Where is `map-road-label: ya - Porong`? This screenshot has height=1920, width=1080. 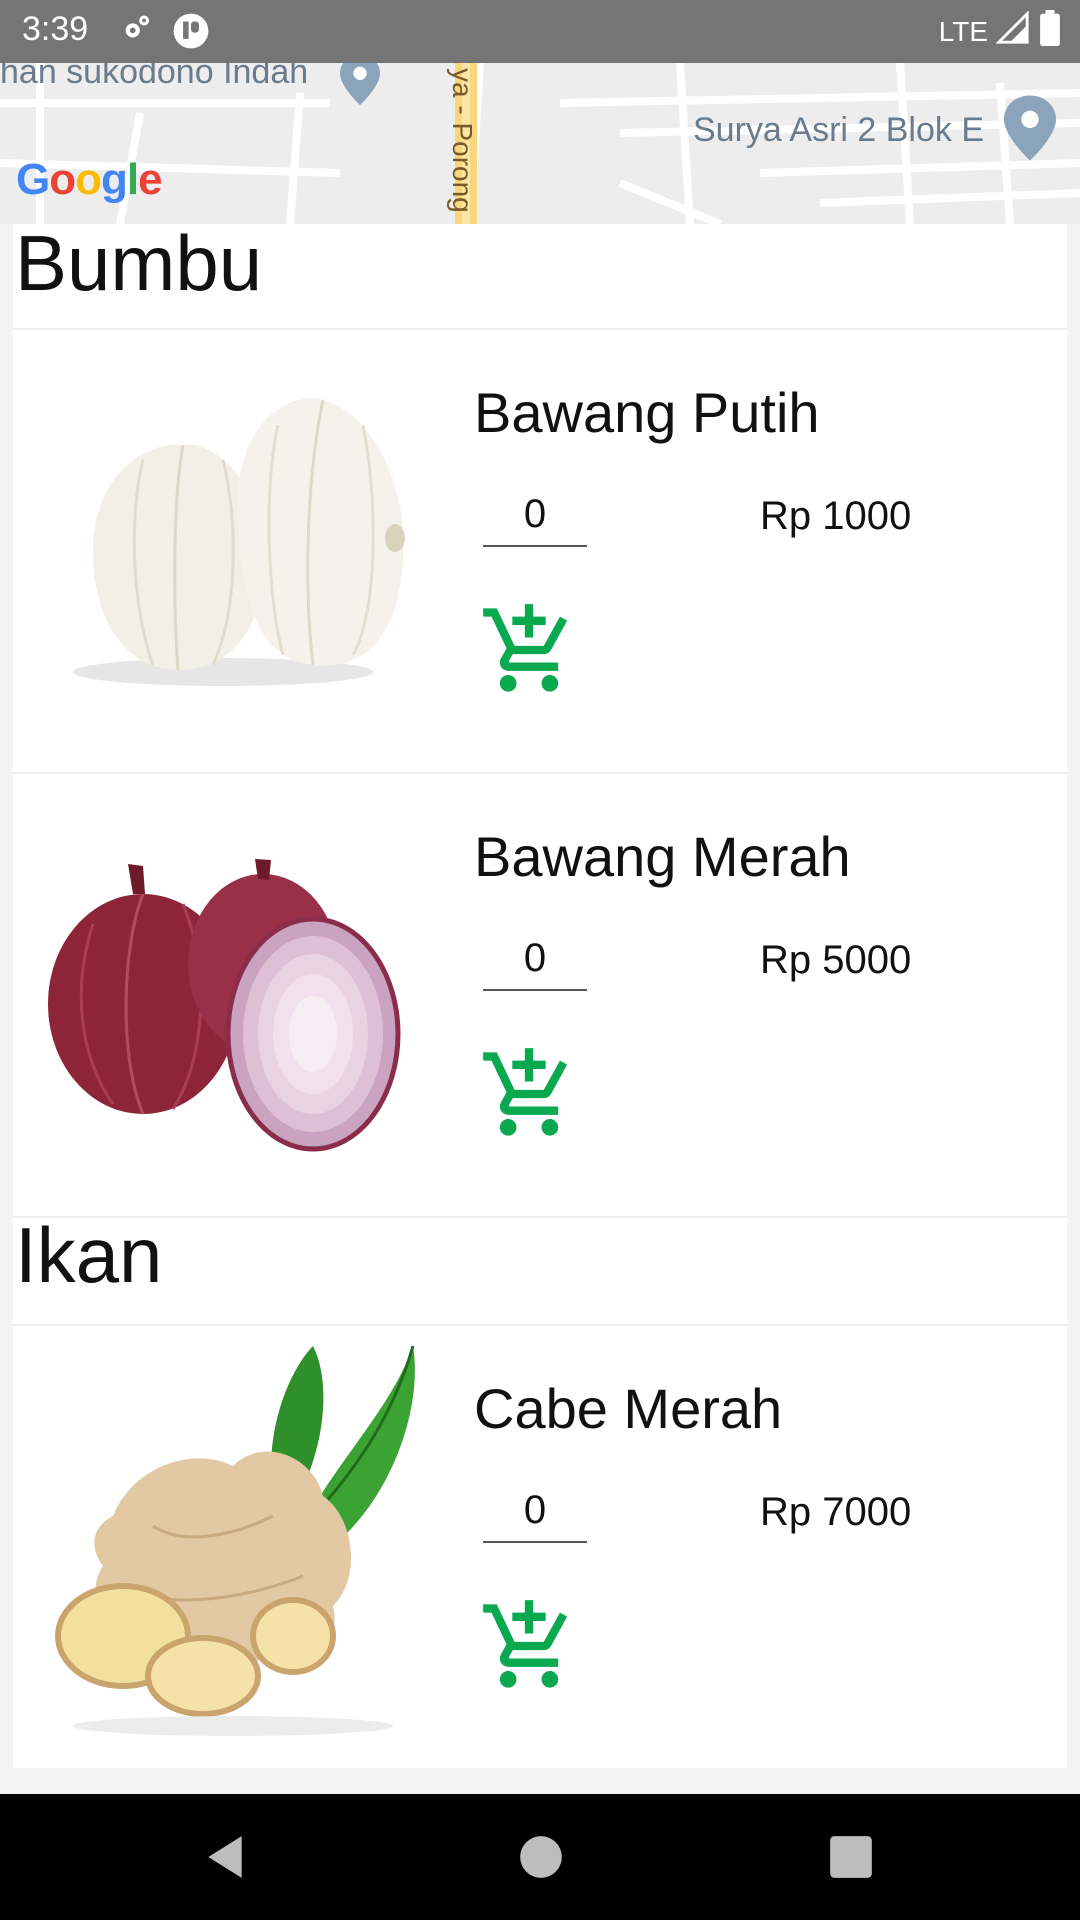 map-road-label: ya - Porong is located at coordinates (462, 140).